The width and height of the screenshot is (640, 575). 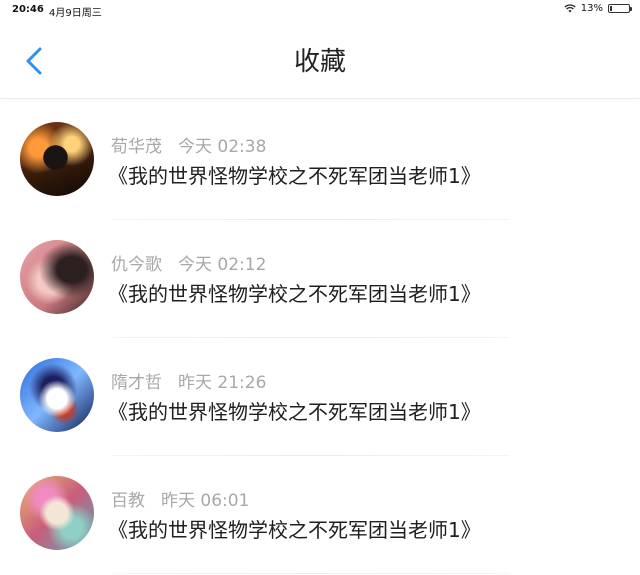 What do you see at coordinates (205, 501) in the screenshot?
I see `timestamp: 昨天 06:01` at bounding box center [205, 501].